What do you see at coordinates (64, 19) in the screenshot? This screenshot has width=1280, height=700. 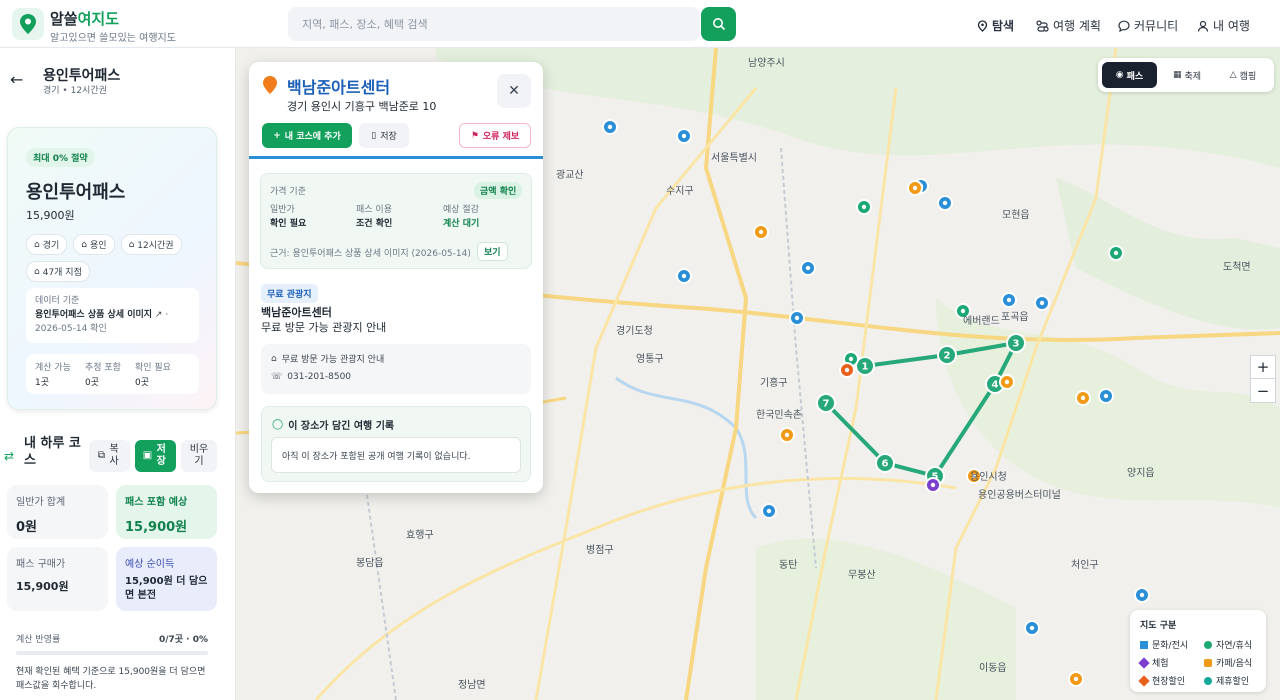 I see `brand-prefix: 알쓸` at bounding box center [64, 19].